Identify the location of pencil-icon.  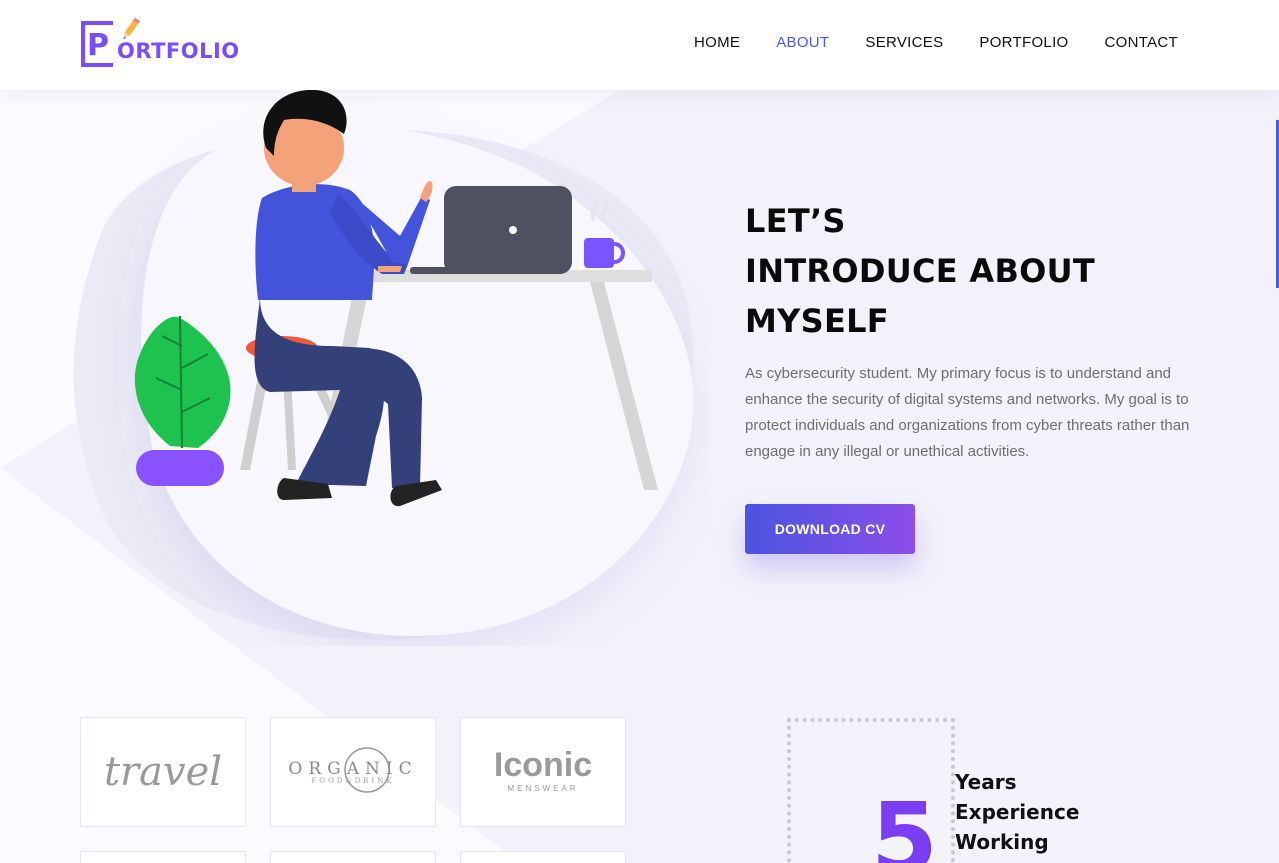
(131, 28).